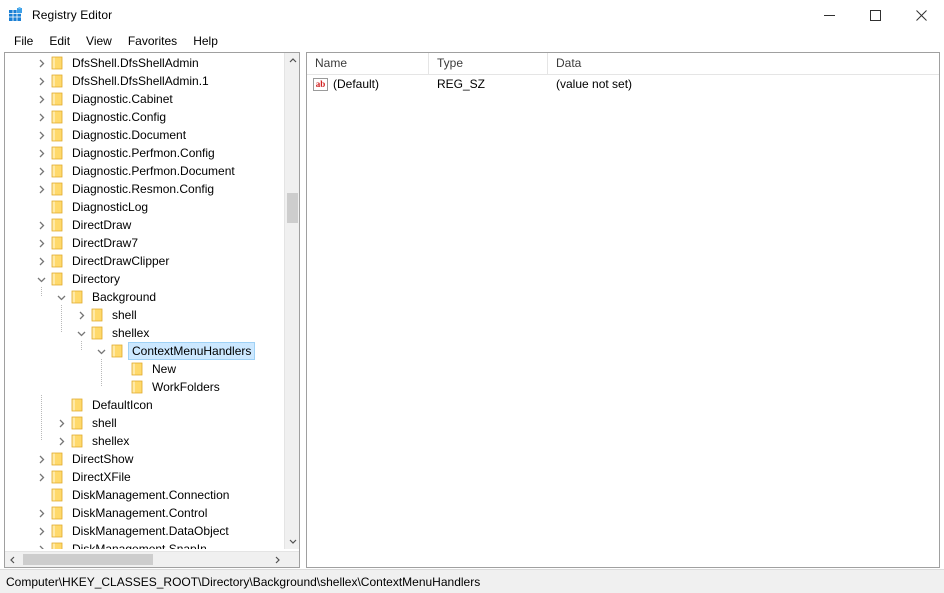  I want to click on menu-file: File, so click(23, 41).